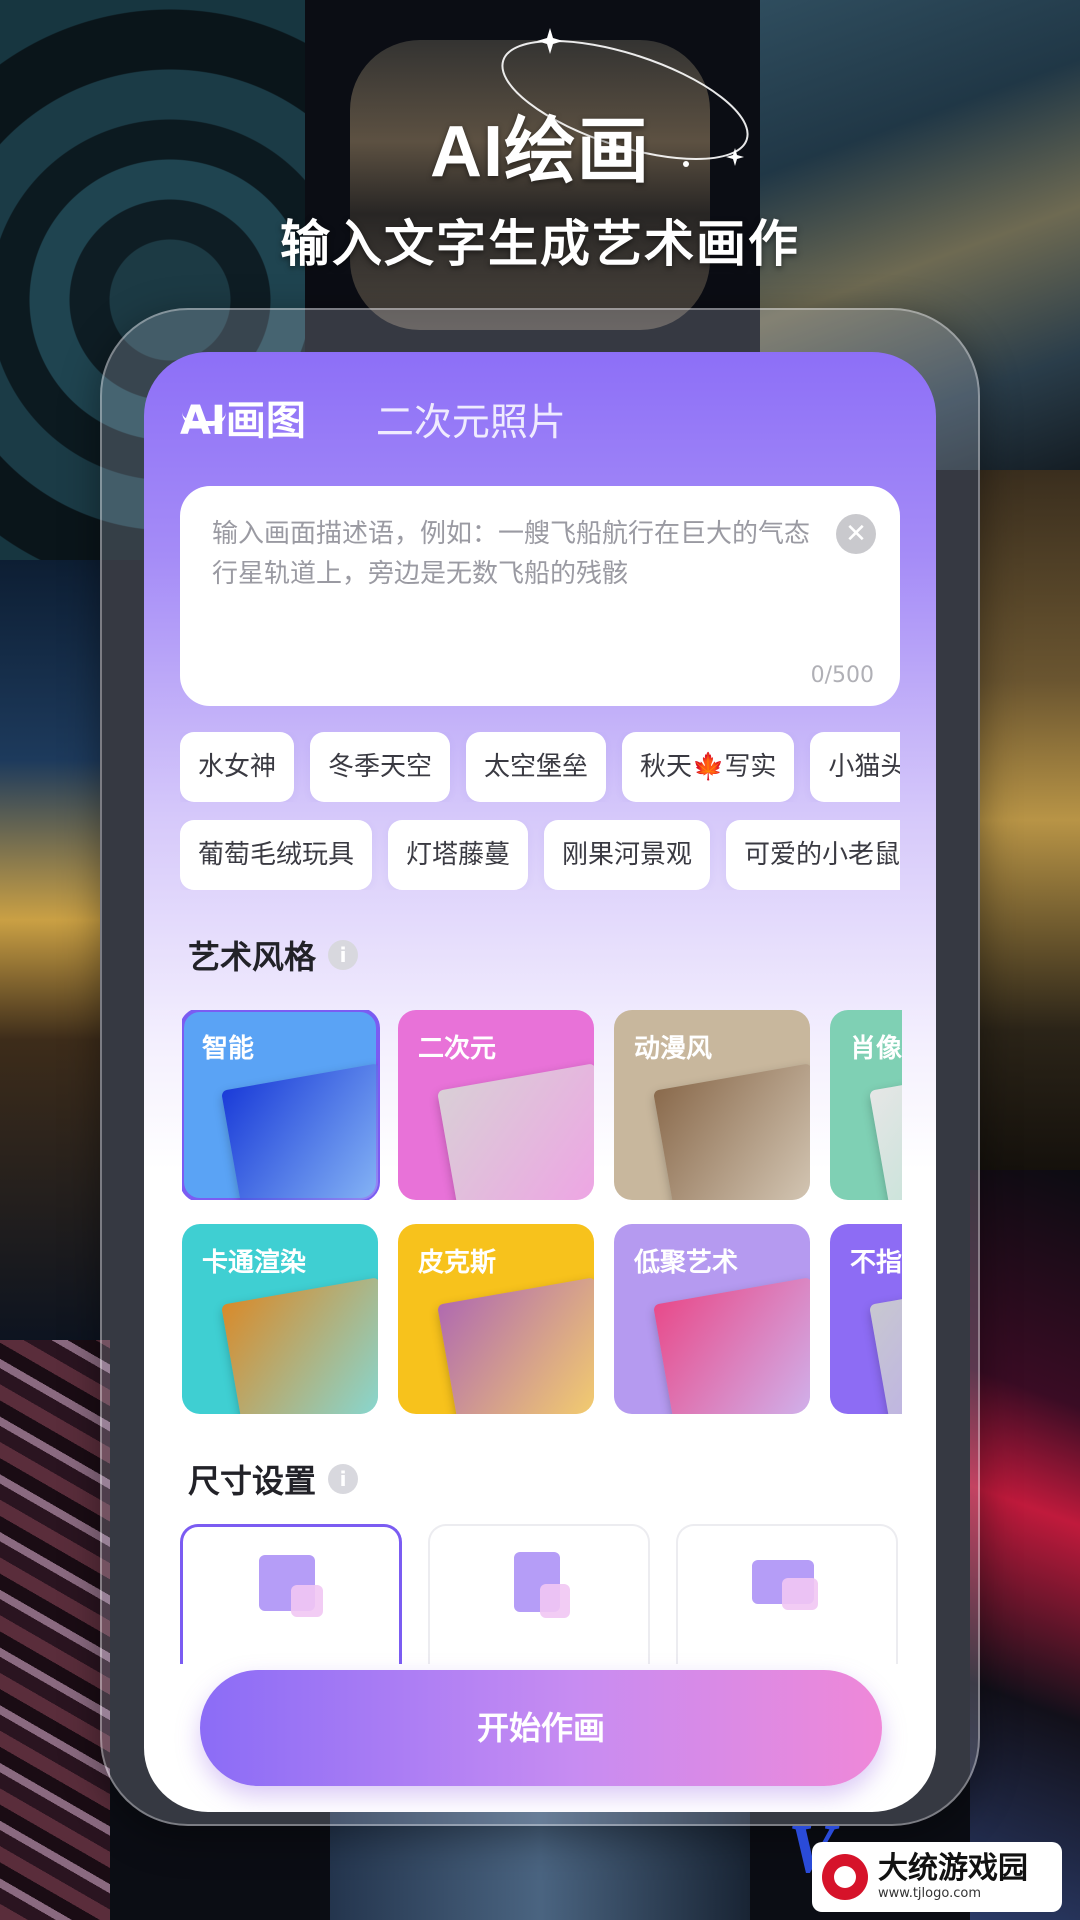  Describe the element at coordinates (876, 1049) in the screenshot. I see `style-label: 肖像` at that location.